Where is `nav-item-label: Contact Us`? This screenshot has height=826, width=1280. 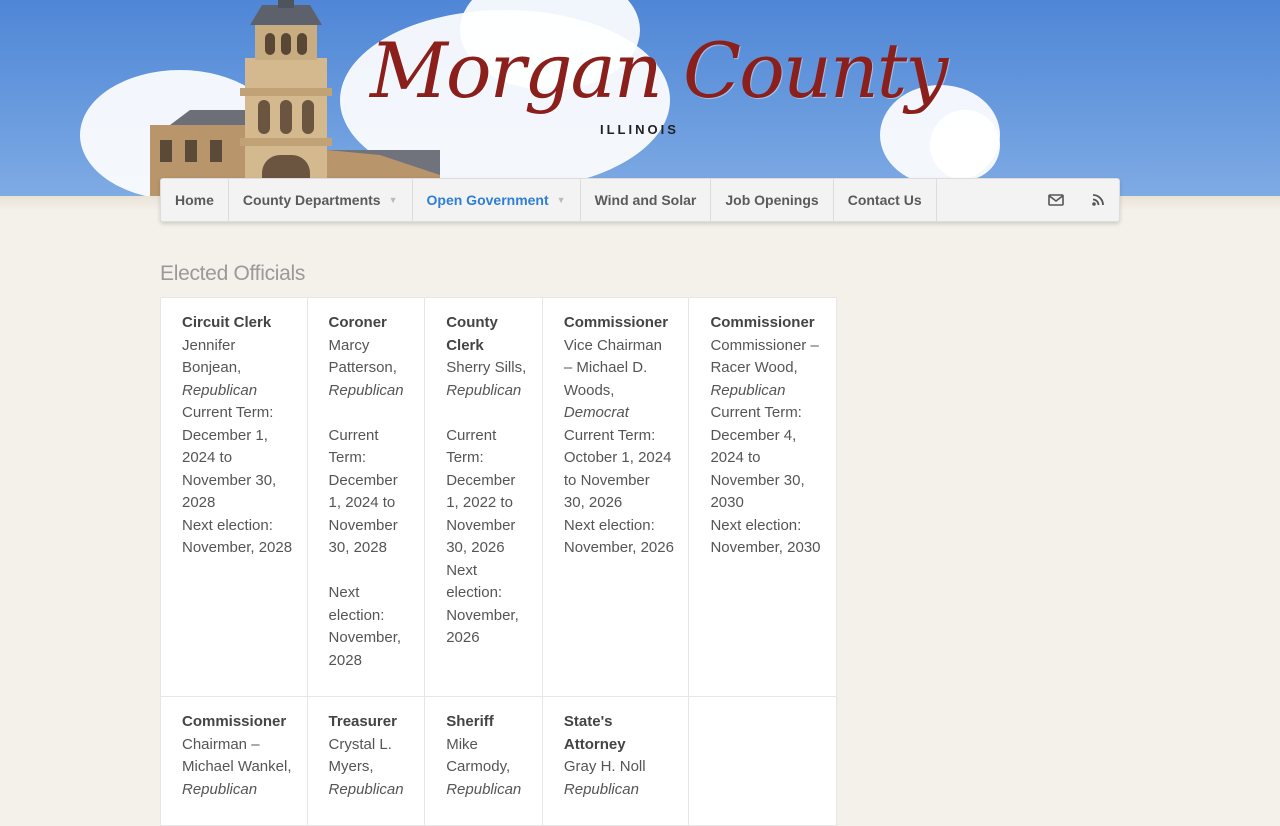
nav-item-label: Contact Us is located at coordinates (884, 200).